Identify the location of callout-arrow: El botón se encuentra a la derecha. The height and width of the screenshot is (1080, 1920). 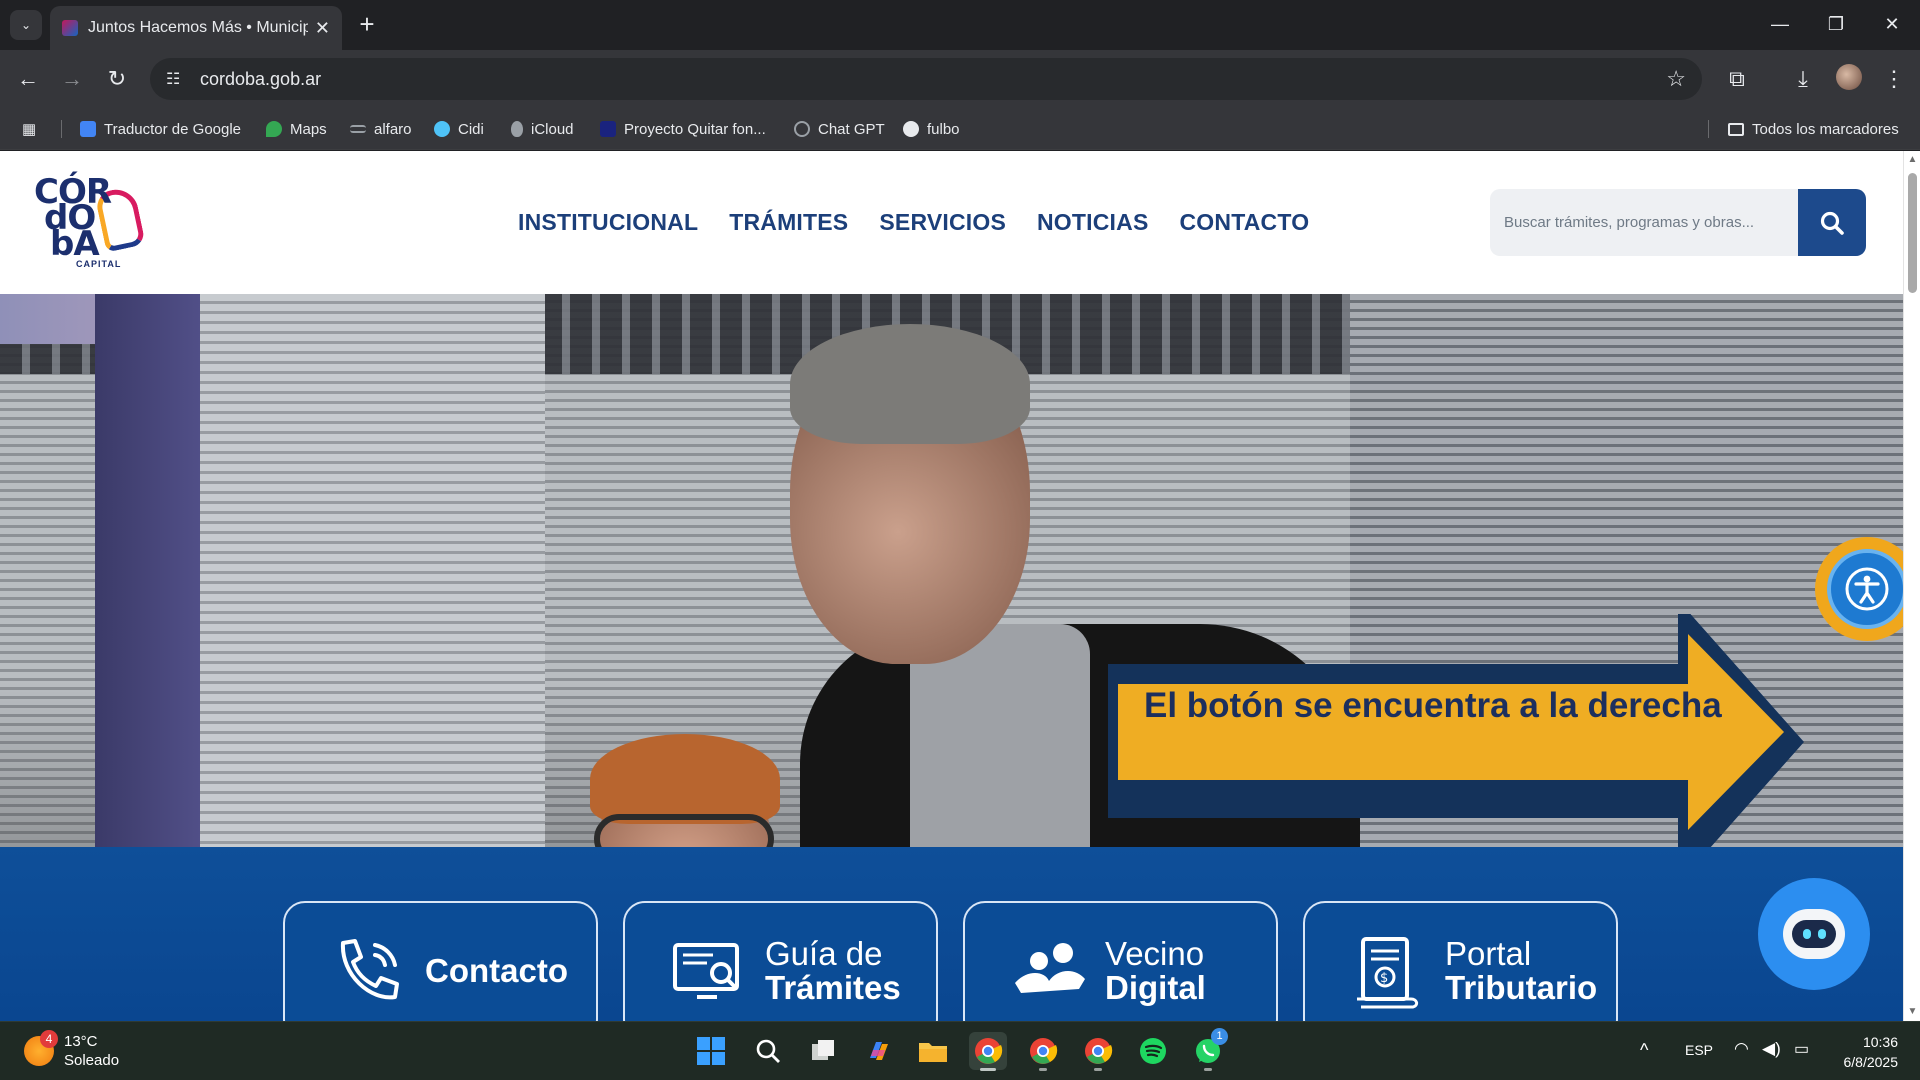
(1460, 730).